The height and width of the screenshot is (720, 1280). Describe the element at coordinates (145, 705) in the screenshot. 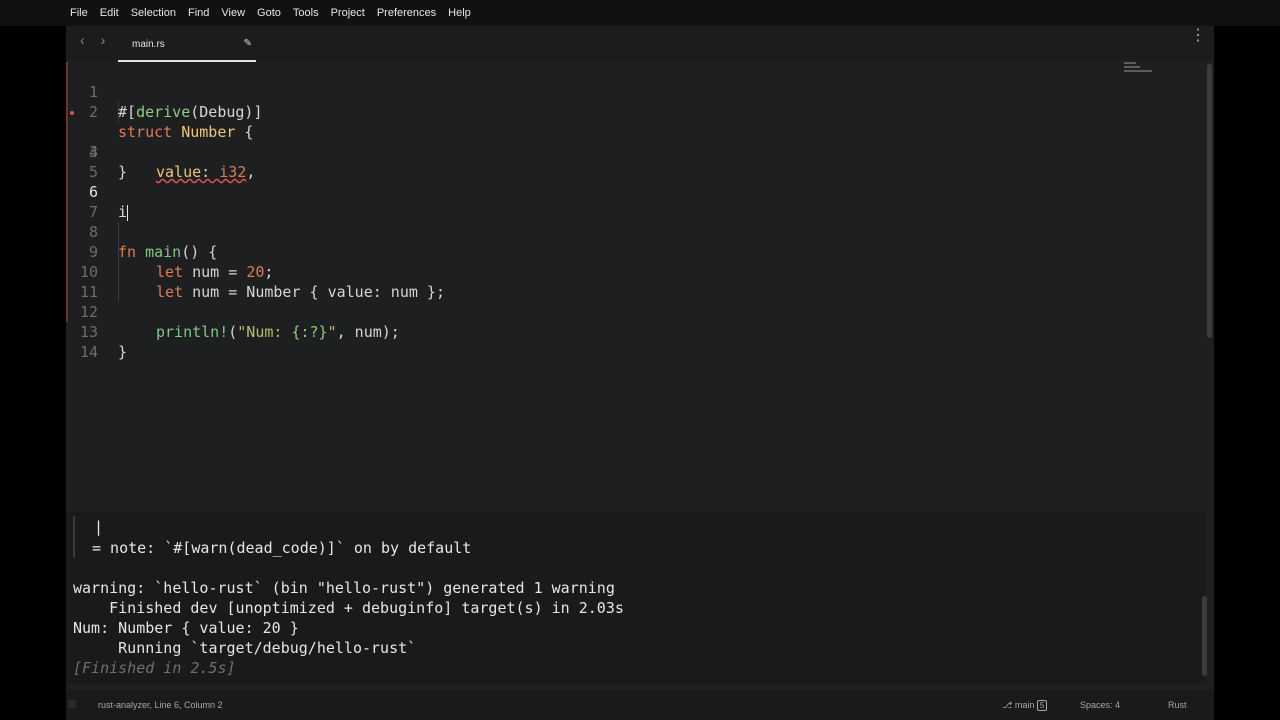

I see `status-position: rust-analyzer, Line 6, Column 2` at that location.